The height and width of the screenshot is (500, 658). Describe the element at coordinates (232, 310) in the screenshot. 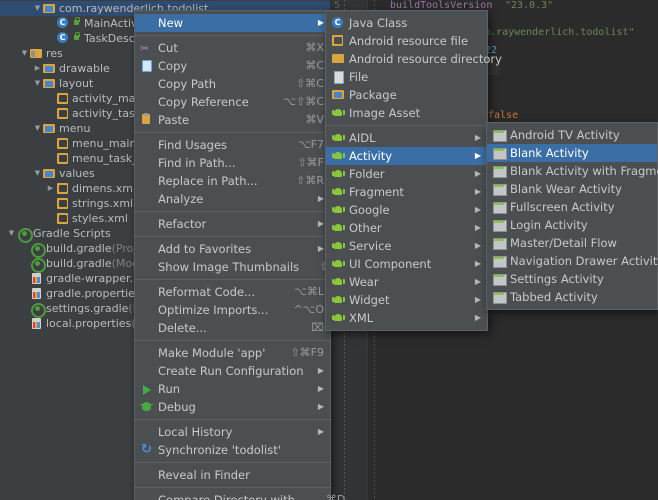

I see `context-menu-item-optimize-imports: Optimize Imports... ^⌥O` at that location.